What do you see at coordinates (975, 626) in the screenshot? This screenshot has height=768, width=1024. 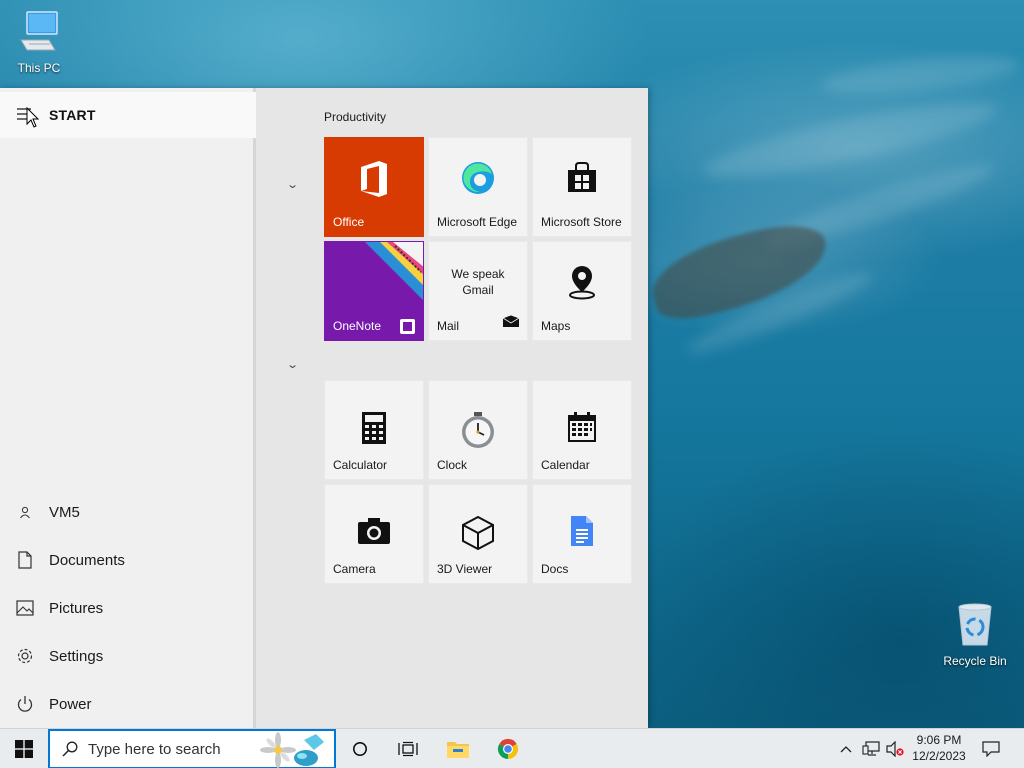 I see `recycle-bin-icon` at bounding box center [975, 626].